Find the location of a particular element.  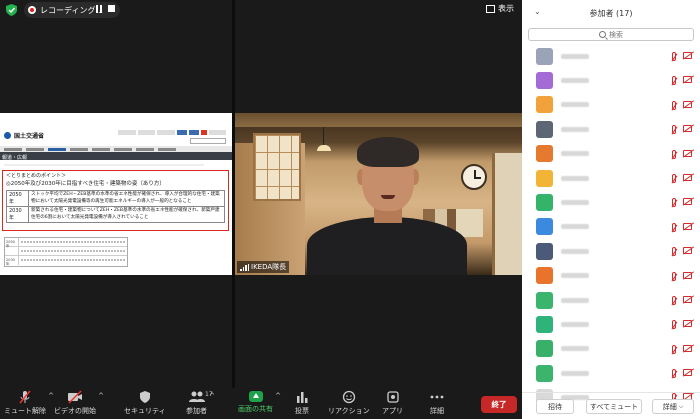

recording-dot-icon is located at coordinates (32, 10).